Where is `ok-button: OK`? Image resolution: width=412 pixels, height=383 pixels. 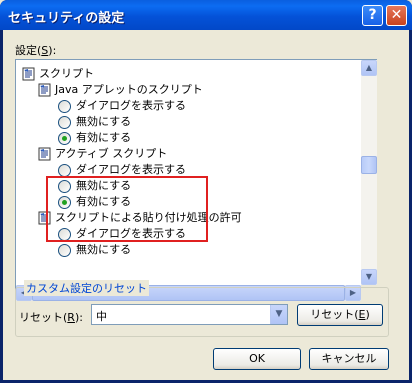 ok-button: OK is located at coordinates (257, 359).